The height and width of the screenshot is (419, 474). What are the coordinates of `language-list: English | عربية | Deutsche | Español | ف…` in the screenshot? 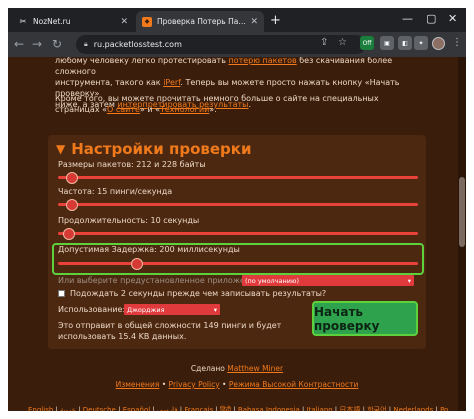 It's located at (238, 408).